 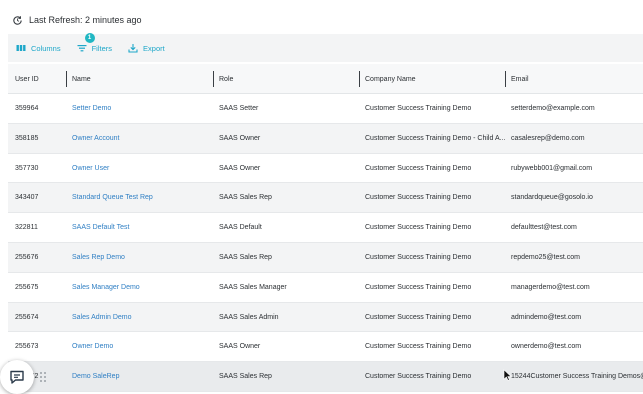 What do you see at coordinates (43, 377) in the screenshot?
I see `drag-handle-icon` at bounding box center [43, 377].